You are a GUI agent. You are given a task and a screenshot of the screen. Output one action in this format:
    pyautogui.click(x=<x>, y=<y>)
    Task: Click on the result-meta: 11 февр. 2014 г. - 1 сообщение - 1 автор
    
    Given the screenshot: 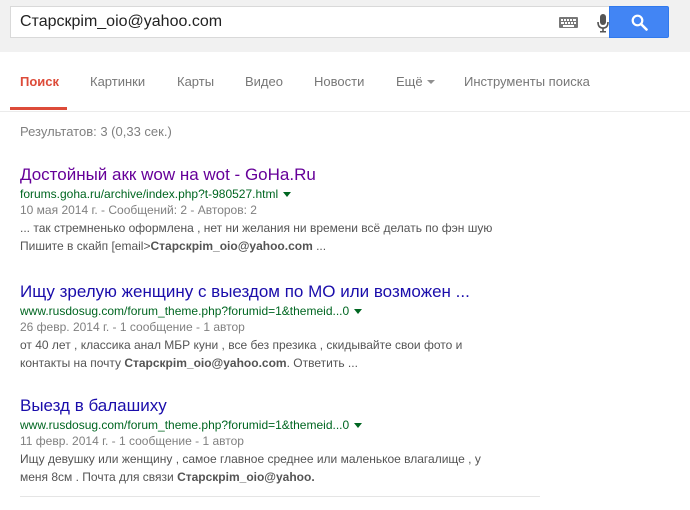 What is the action you would take?
    pyautogui.click(x=132, y=441)
    